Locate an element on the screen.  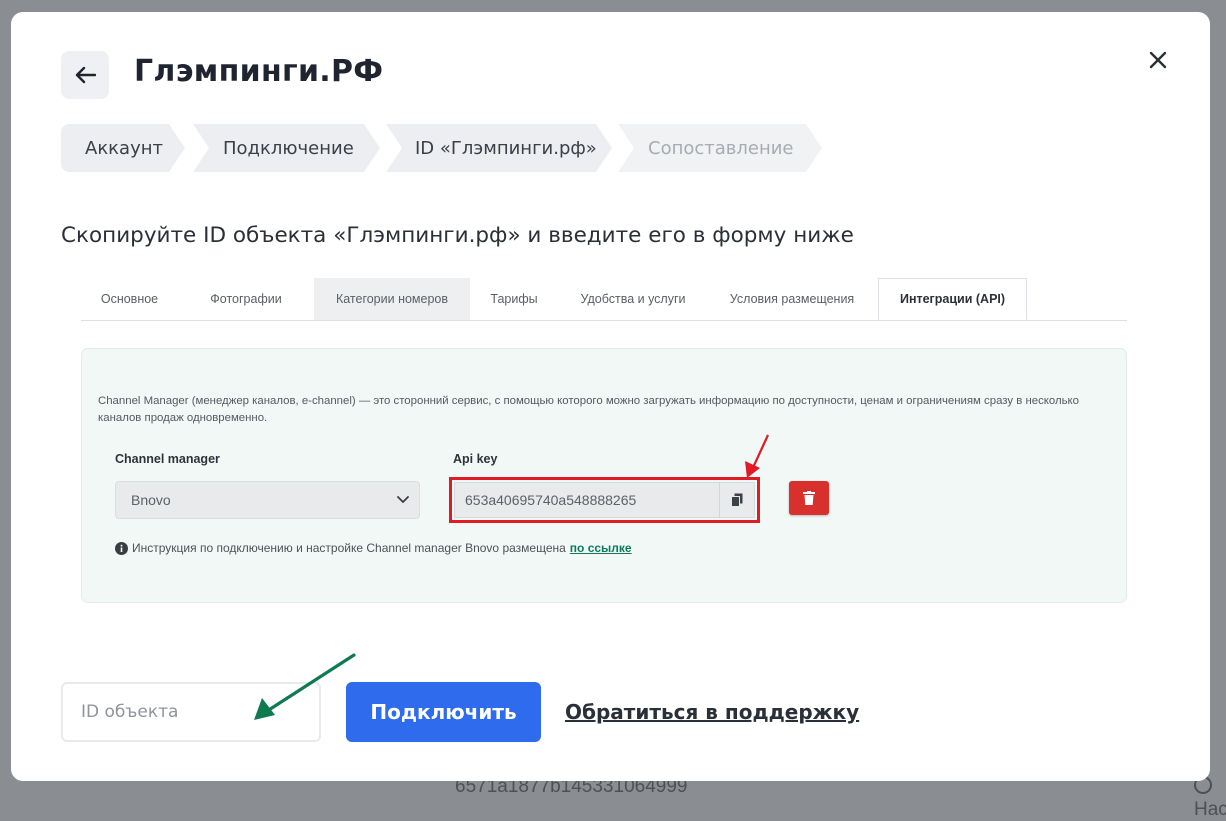
modal-title: Глэмпинги.РФ is located at coordinates (259, 71).